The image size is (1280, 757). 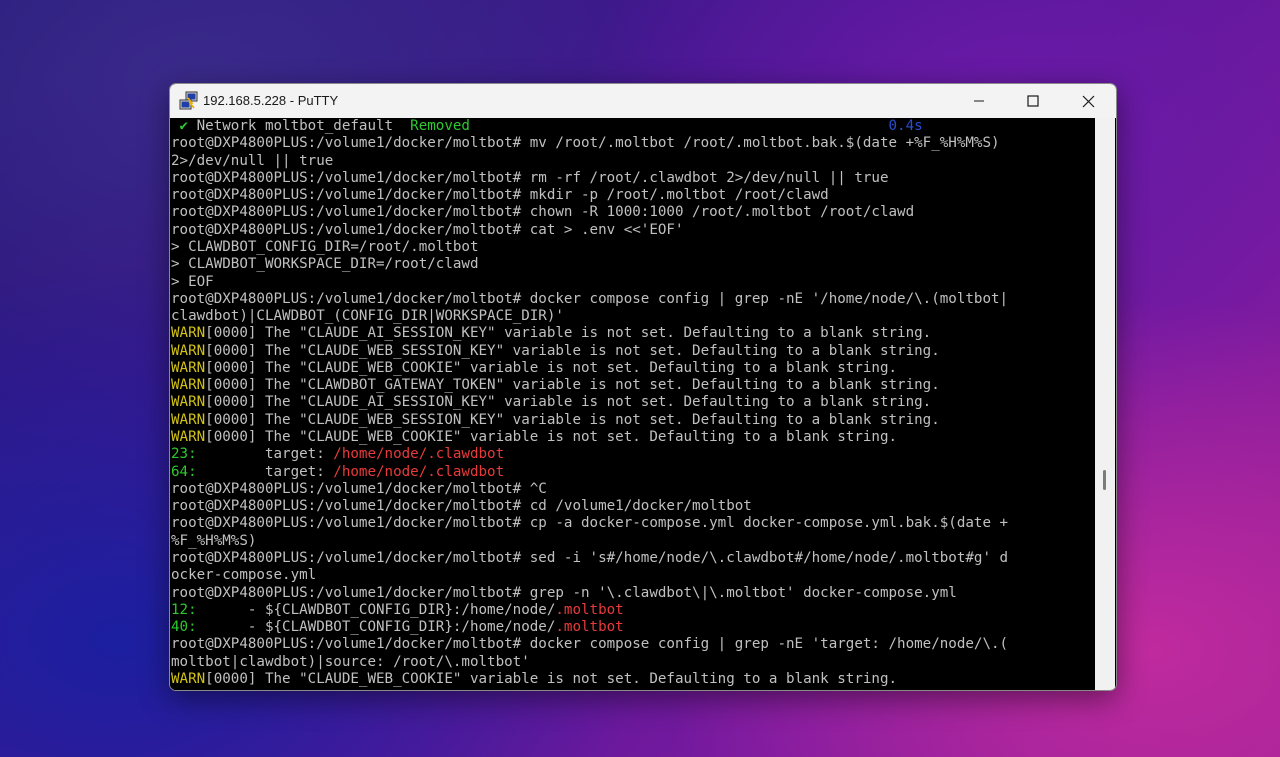 I want to click on terminal-text-segment: > CLAWDBOT_WORKSPACE_DIR=/root/clawd, so click(x=325, y=264).